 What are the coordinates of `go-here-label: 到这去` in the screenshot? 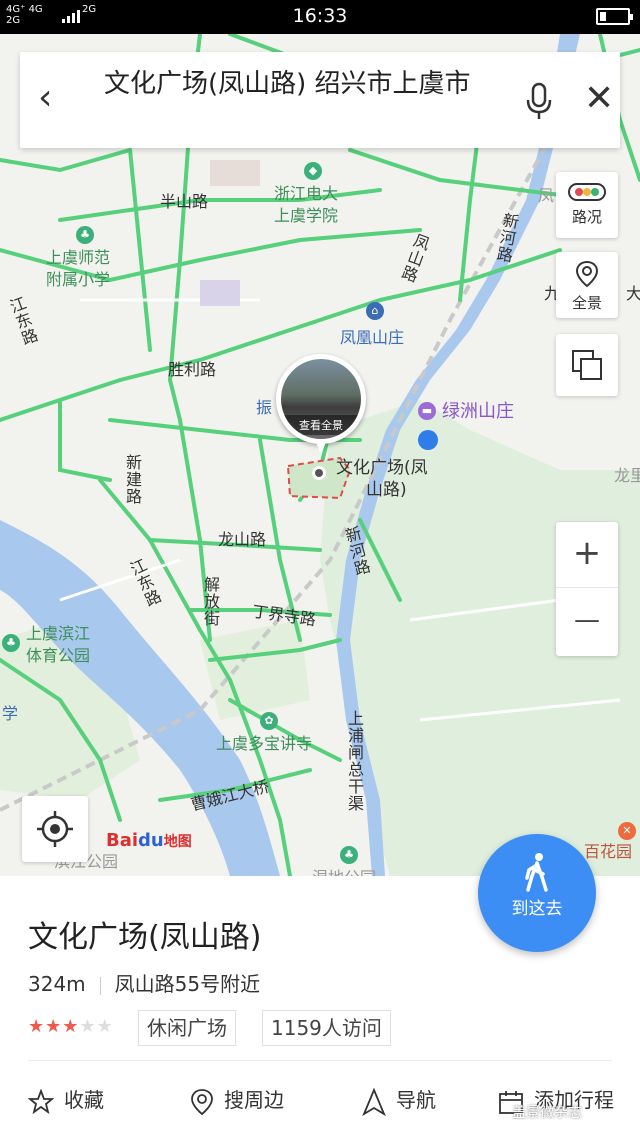 It's located at (537, 909).